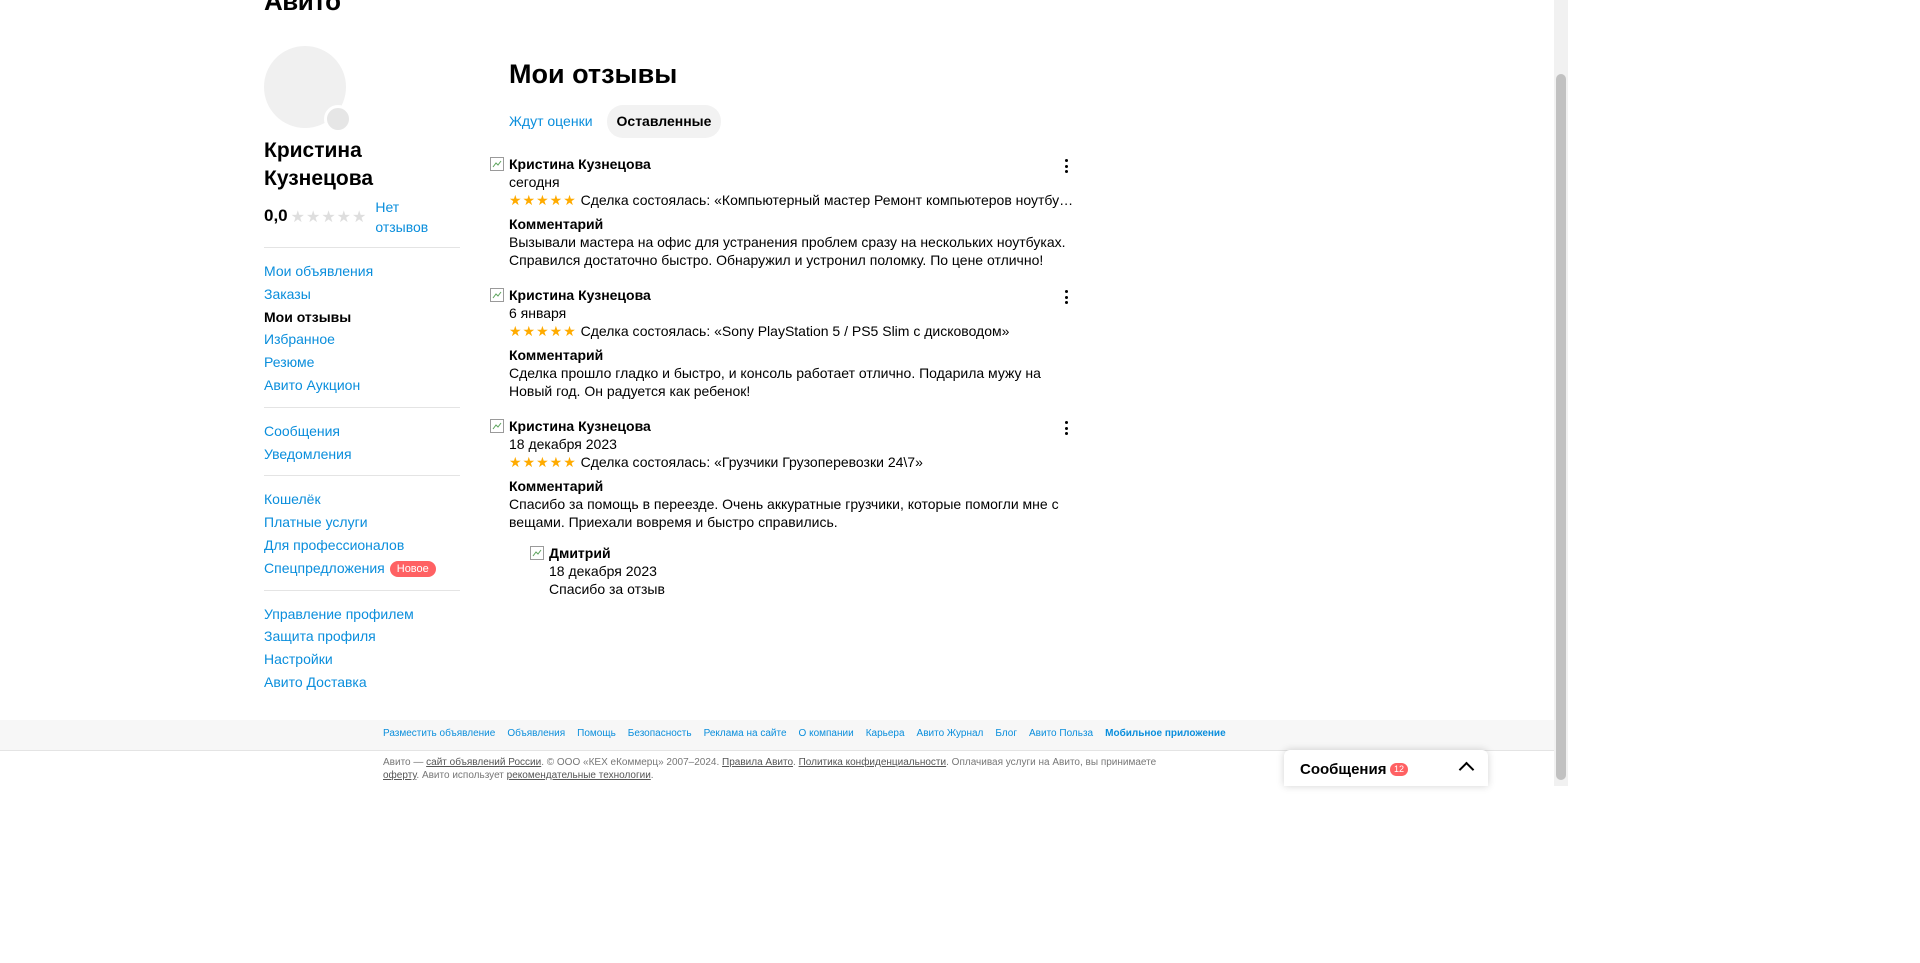  What do you see at coordinates (1561, 427) in the screenshot?
I see `scrollbar-thumb` at bounding box center [1561, 427].